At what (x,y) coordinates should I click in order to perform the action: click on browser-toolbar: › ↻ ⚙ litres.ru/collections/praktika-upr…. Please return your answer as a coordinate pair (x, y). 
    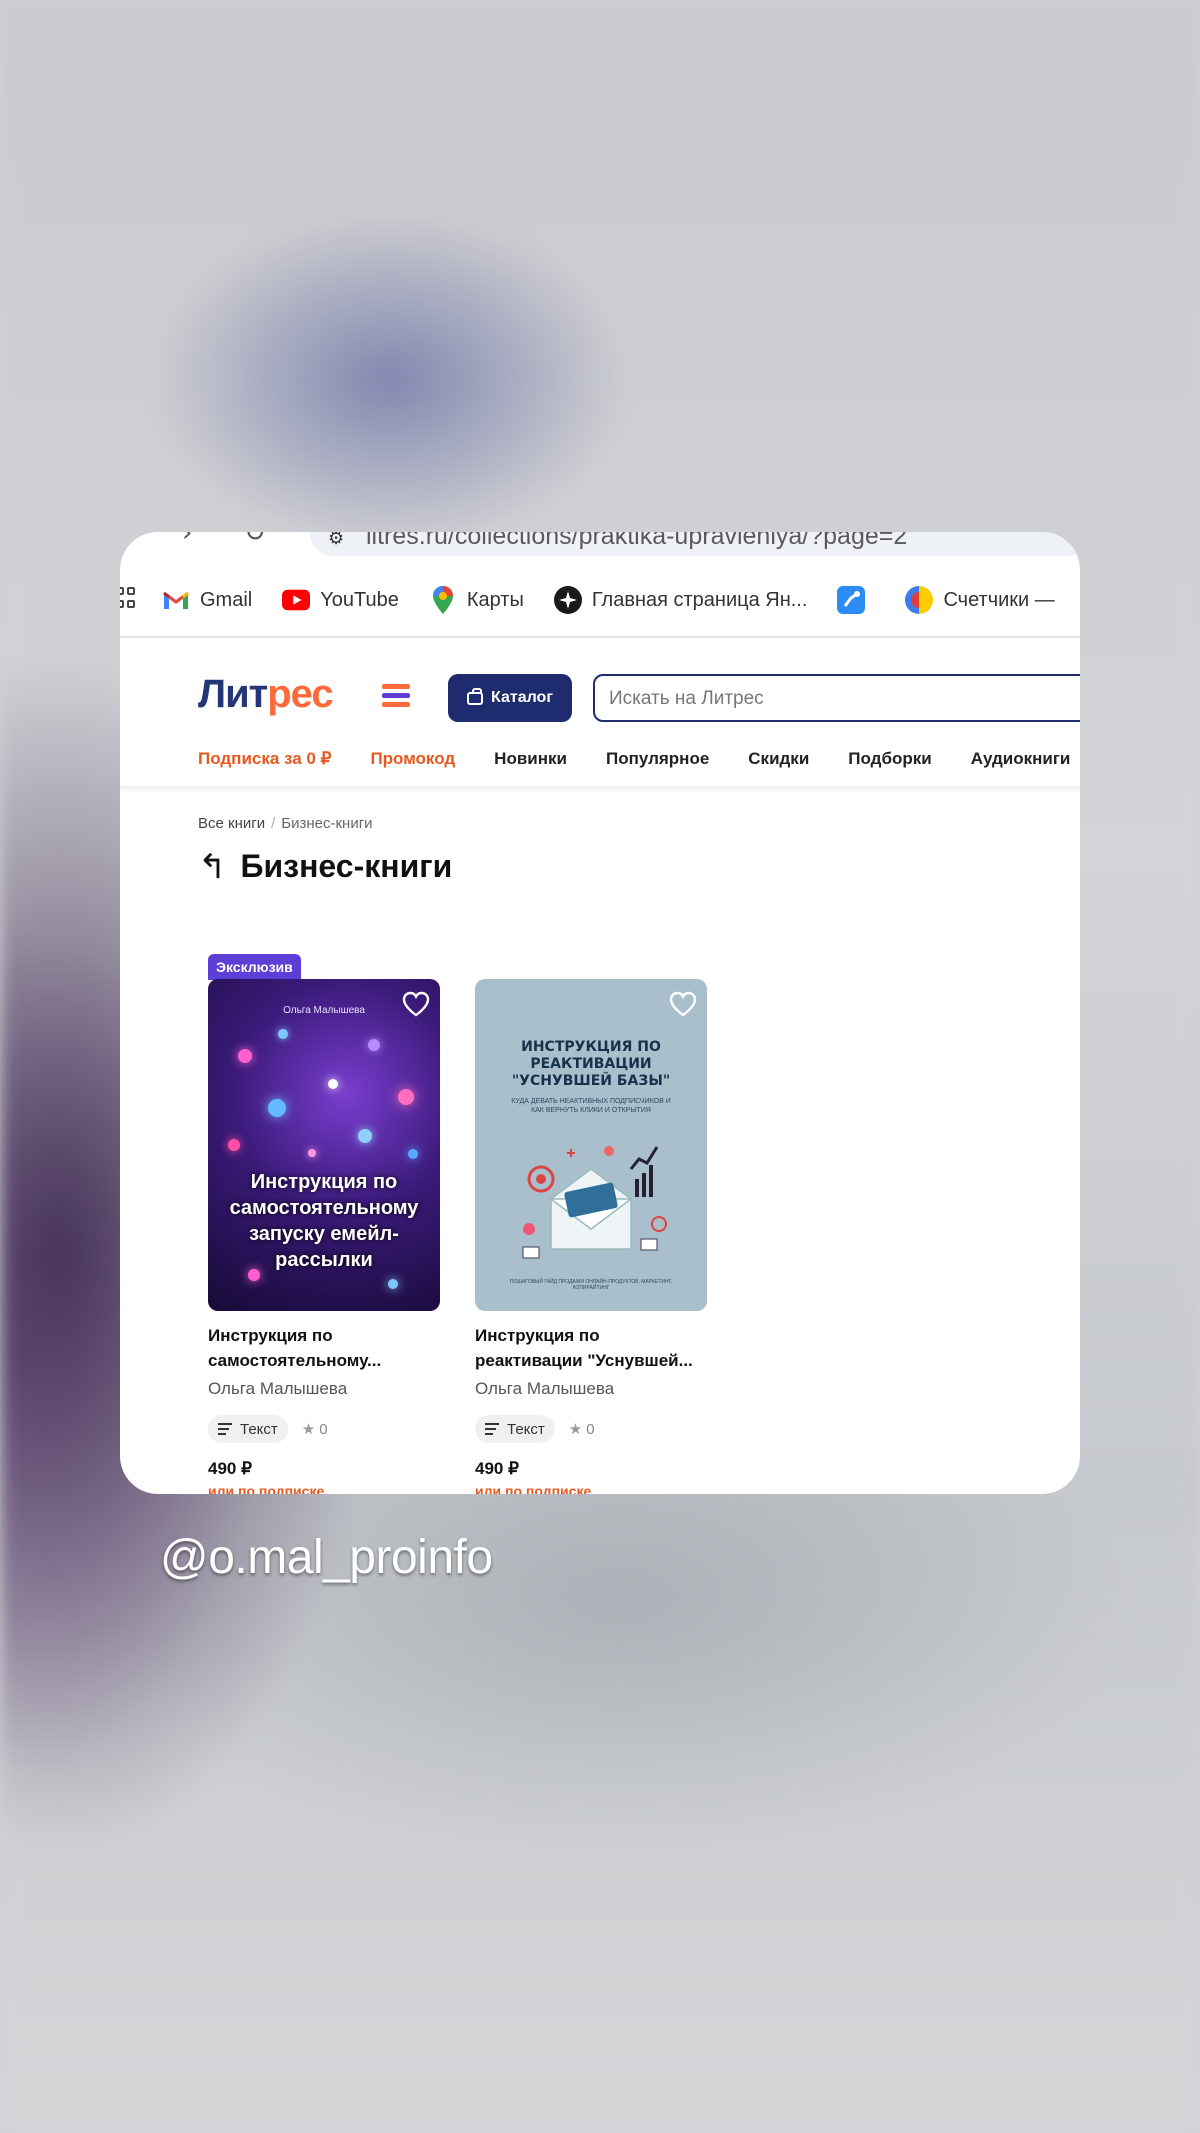
    Looking at the image, I should click on (600, 547).